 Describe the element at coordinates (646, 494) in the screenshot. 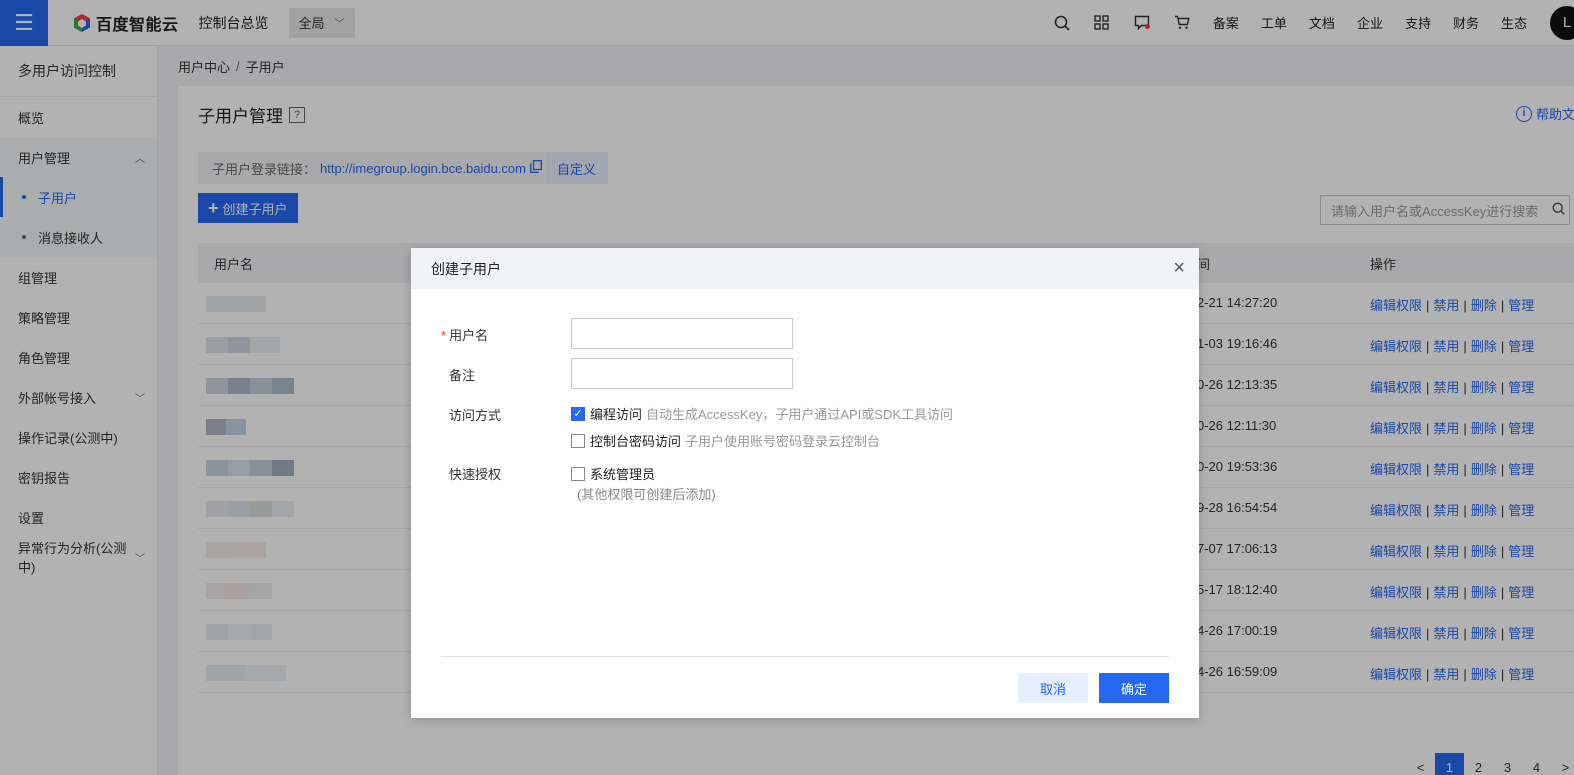

I see `quick-auth-hint: (其他权限可创建后添加)` at that location.